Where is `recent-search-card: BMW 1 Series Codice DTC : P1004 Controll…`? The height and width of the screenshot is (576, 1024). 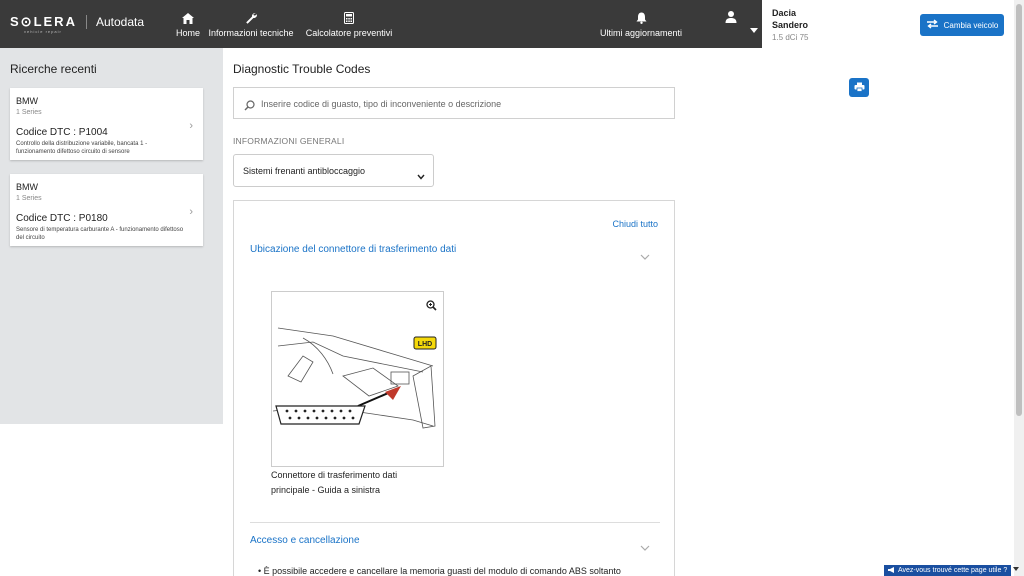
recent-search-card: BMW 1 Series Codice DTC : P1004 Controll… is located at coordinates (106, 124).